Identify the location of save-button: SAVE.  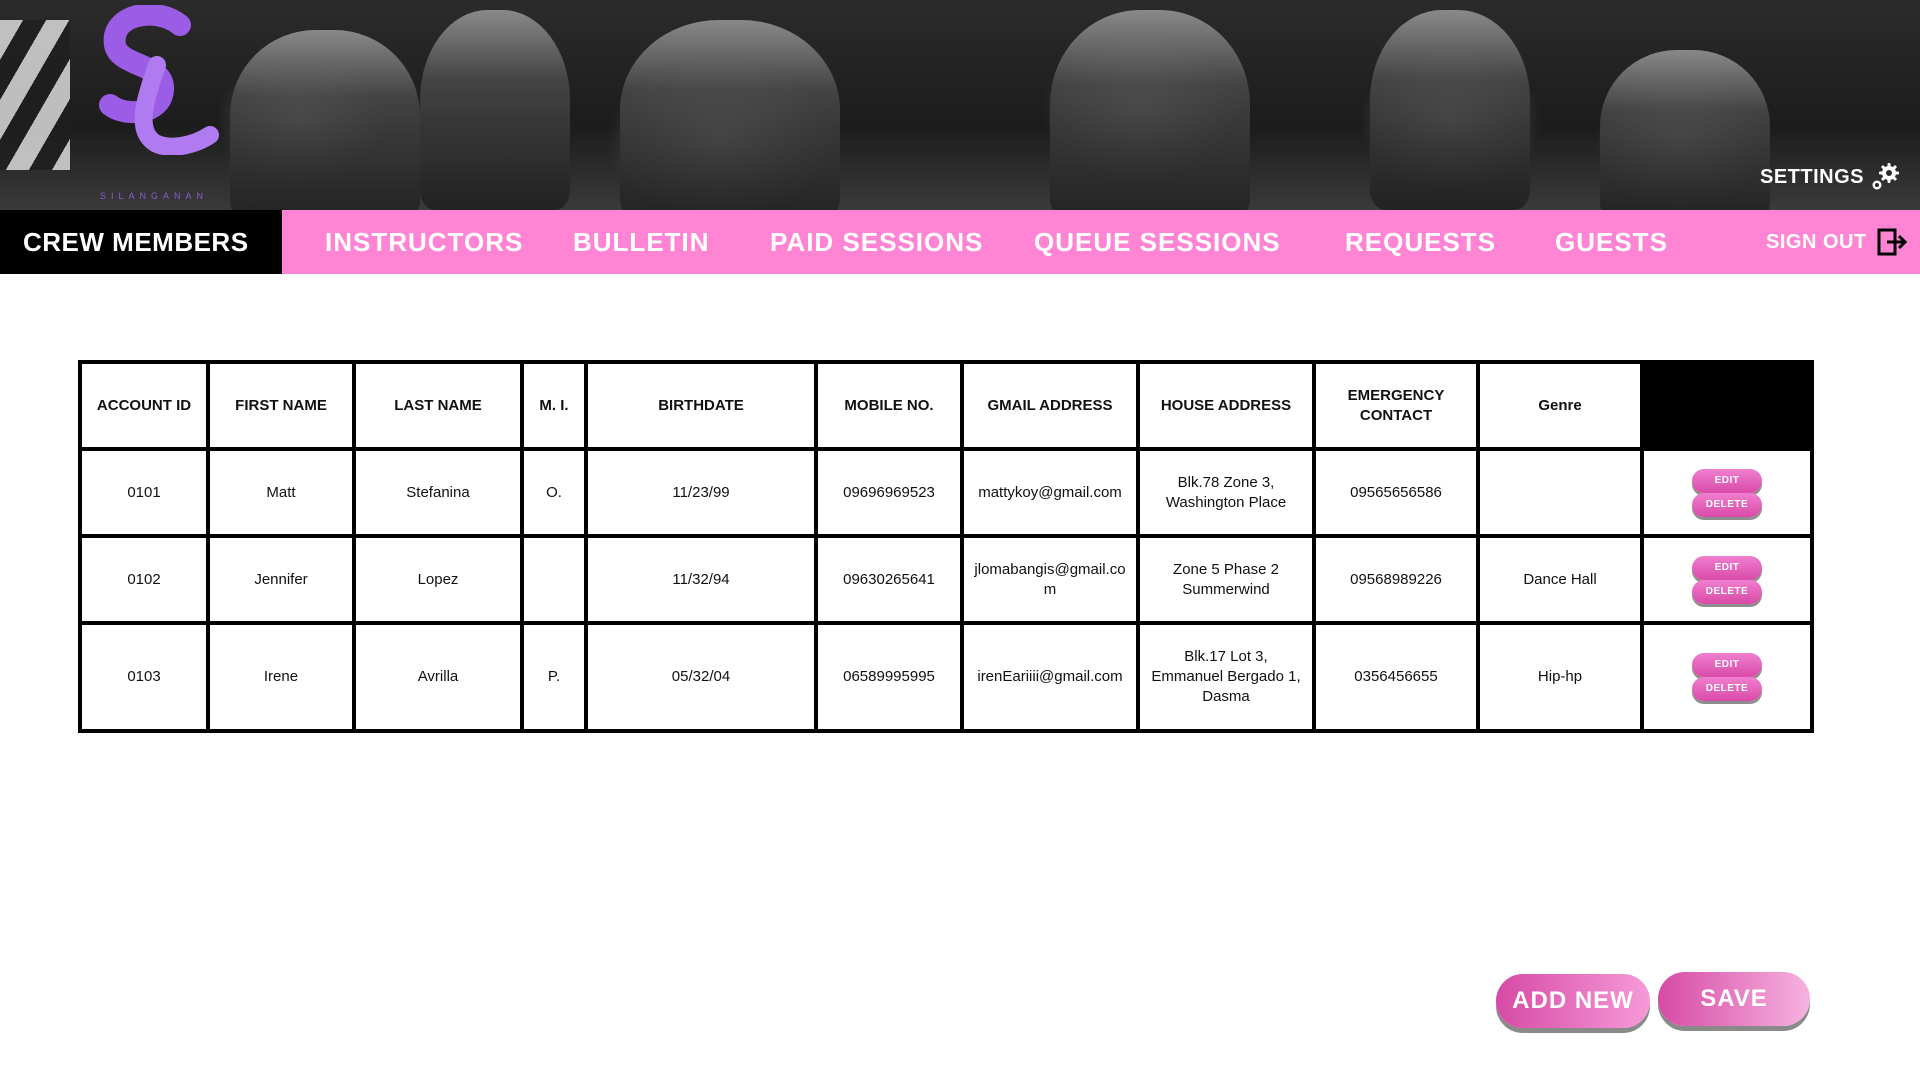
(1734, 999).